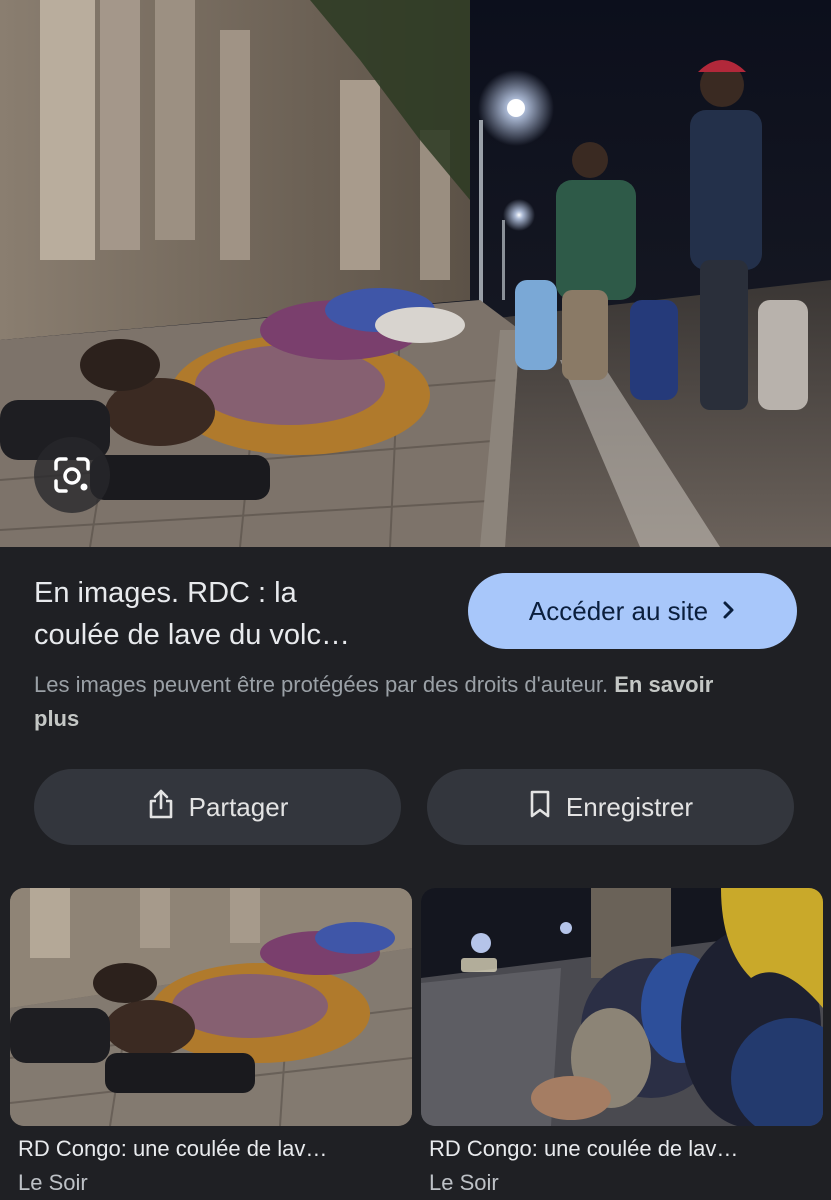 Image resolution: width=831 pixels, height=1200 pixels. I want to click on share-button: Partager, so click(217, 807).